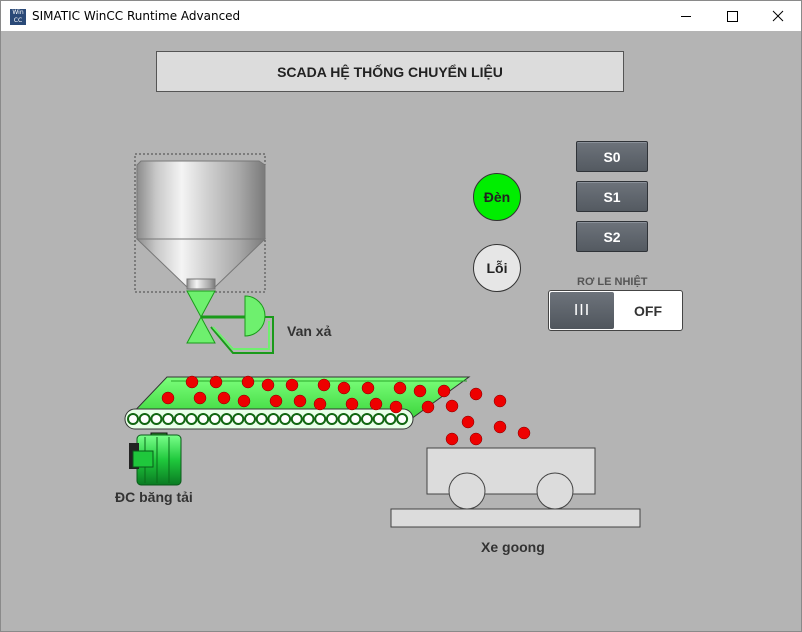 Image resolution: width=802 pixels, height=632 pixels. Describe the element at coordinates (612, 282) in the screenshot. I see `thermal-relay-label: RƠ LE NHIỆT` at that location.